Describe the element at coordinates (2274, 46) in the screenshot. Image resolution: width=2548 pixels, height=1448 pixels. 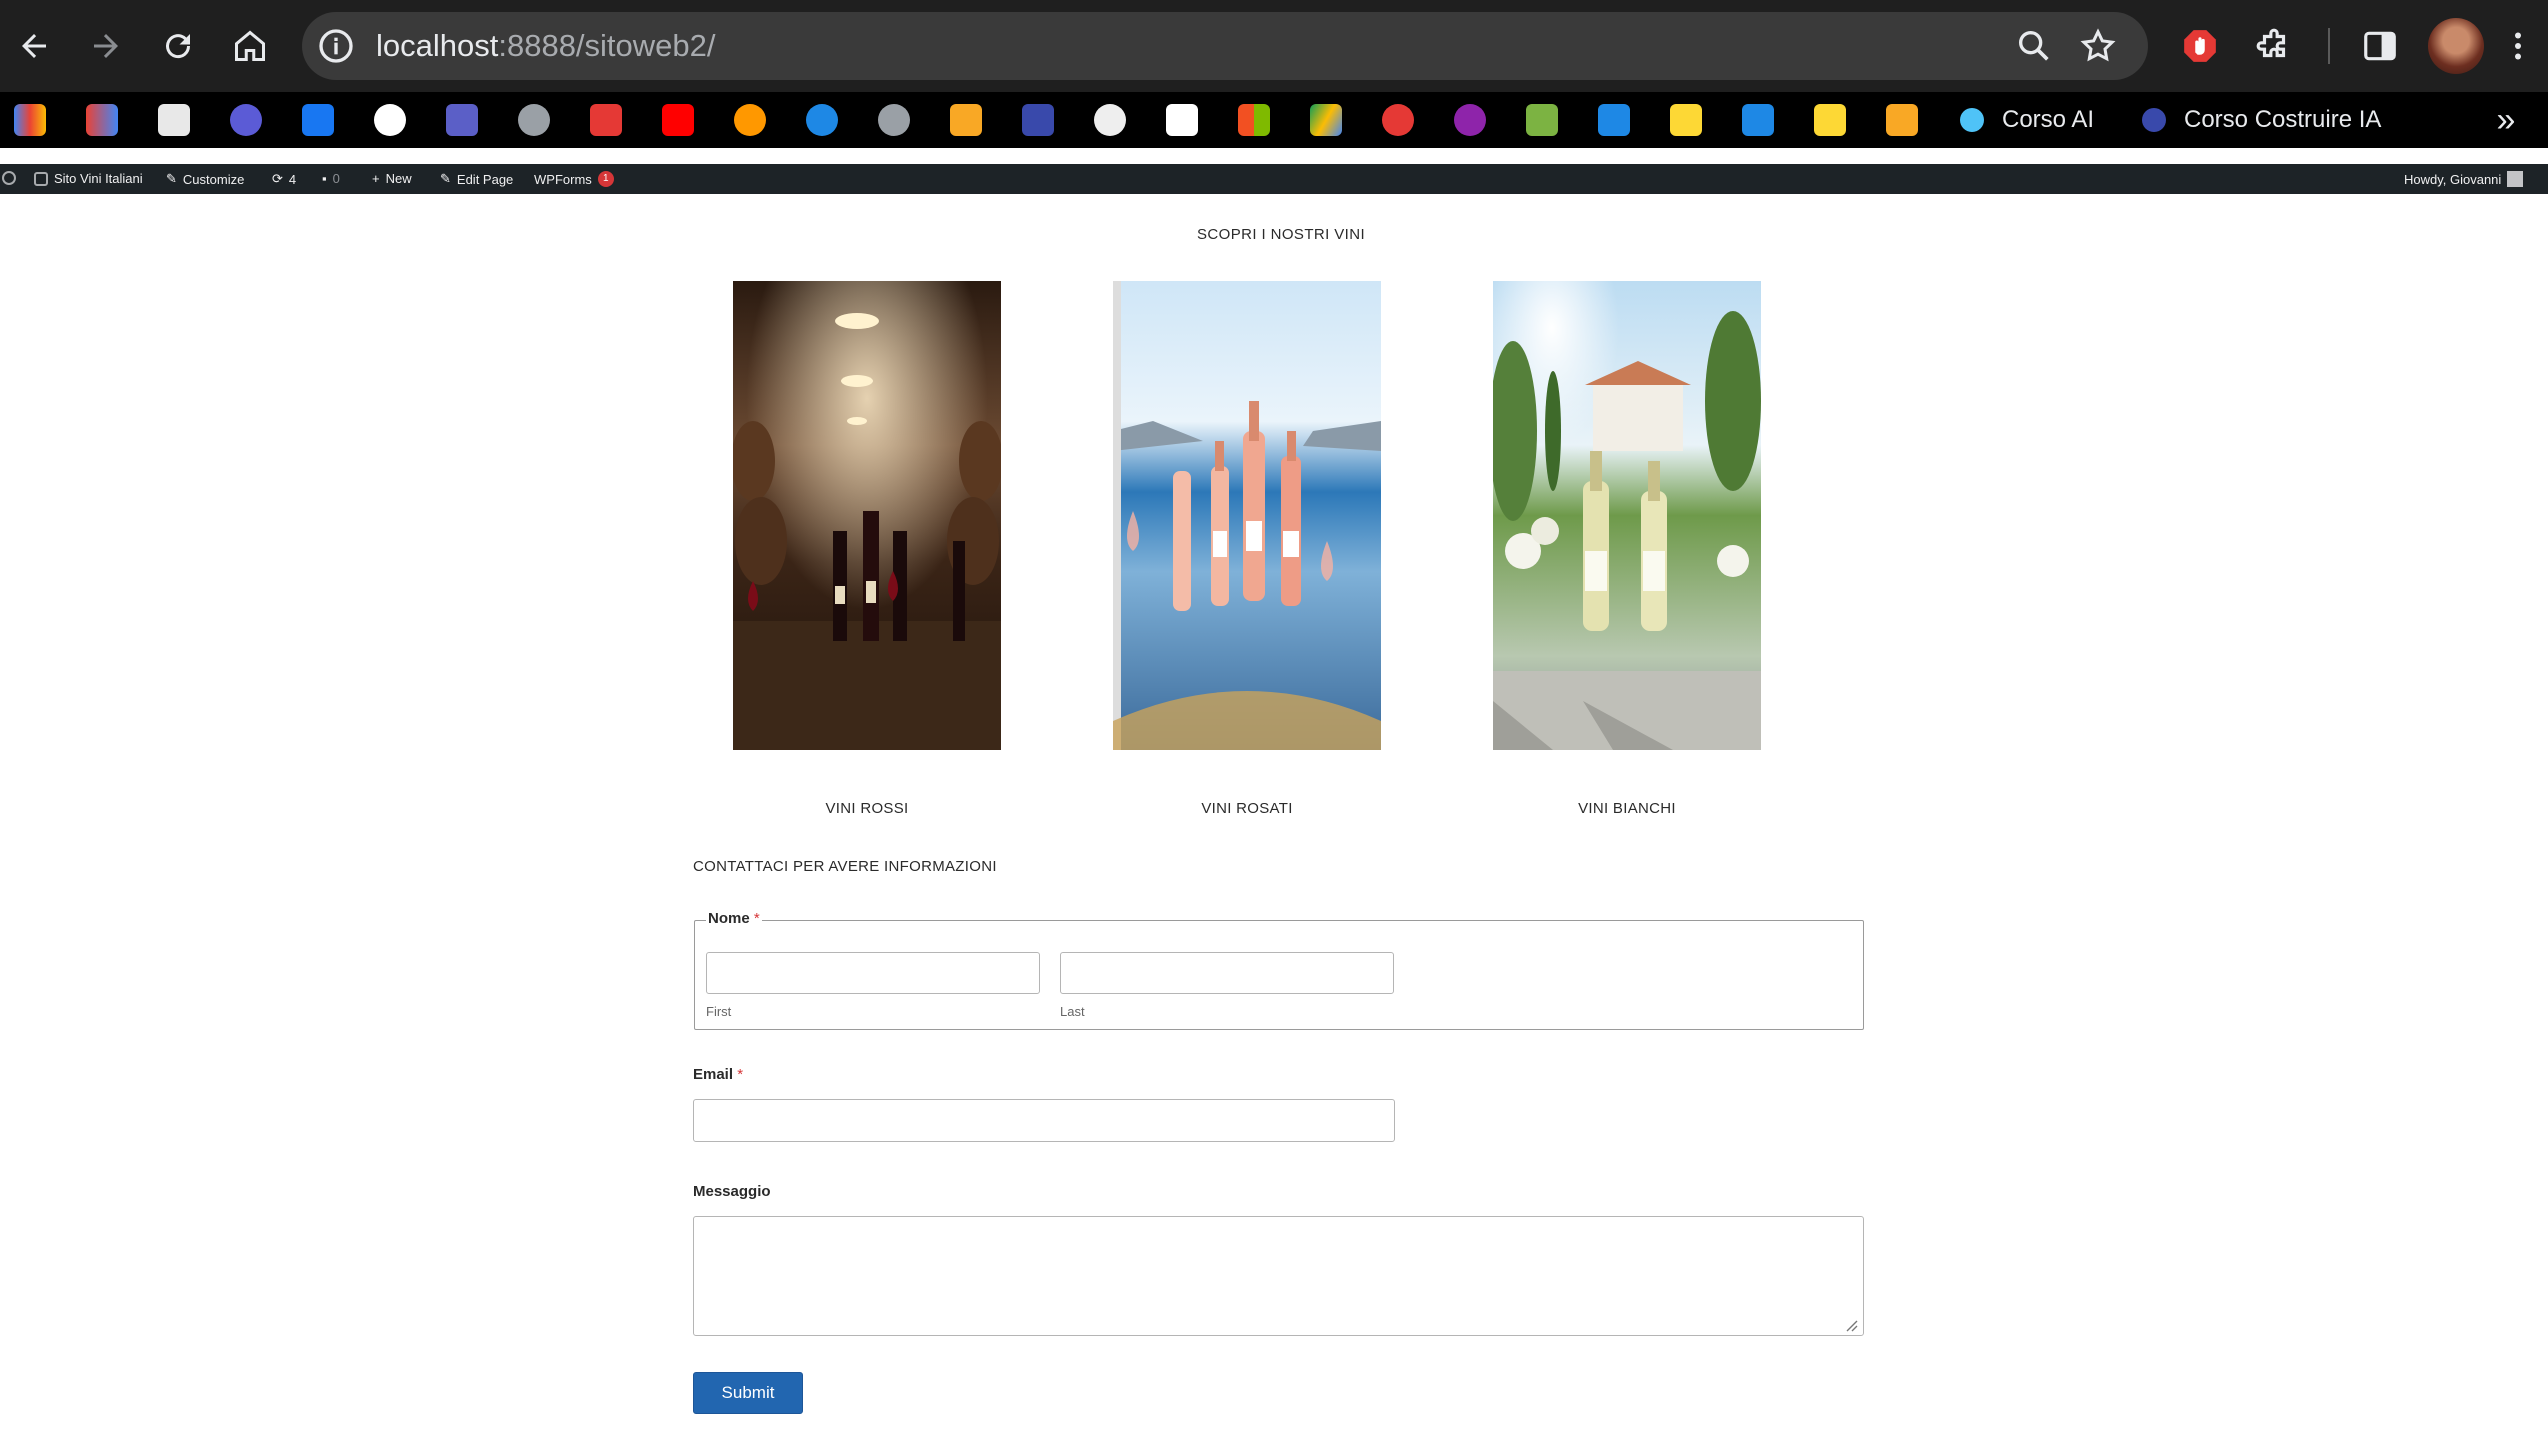
I see `extensions-puzzle-icon` at that location.